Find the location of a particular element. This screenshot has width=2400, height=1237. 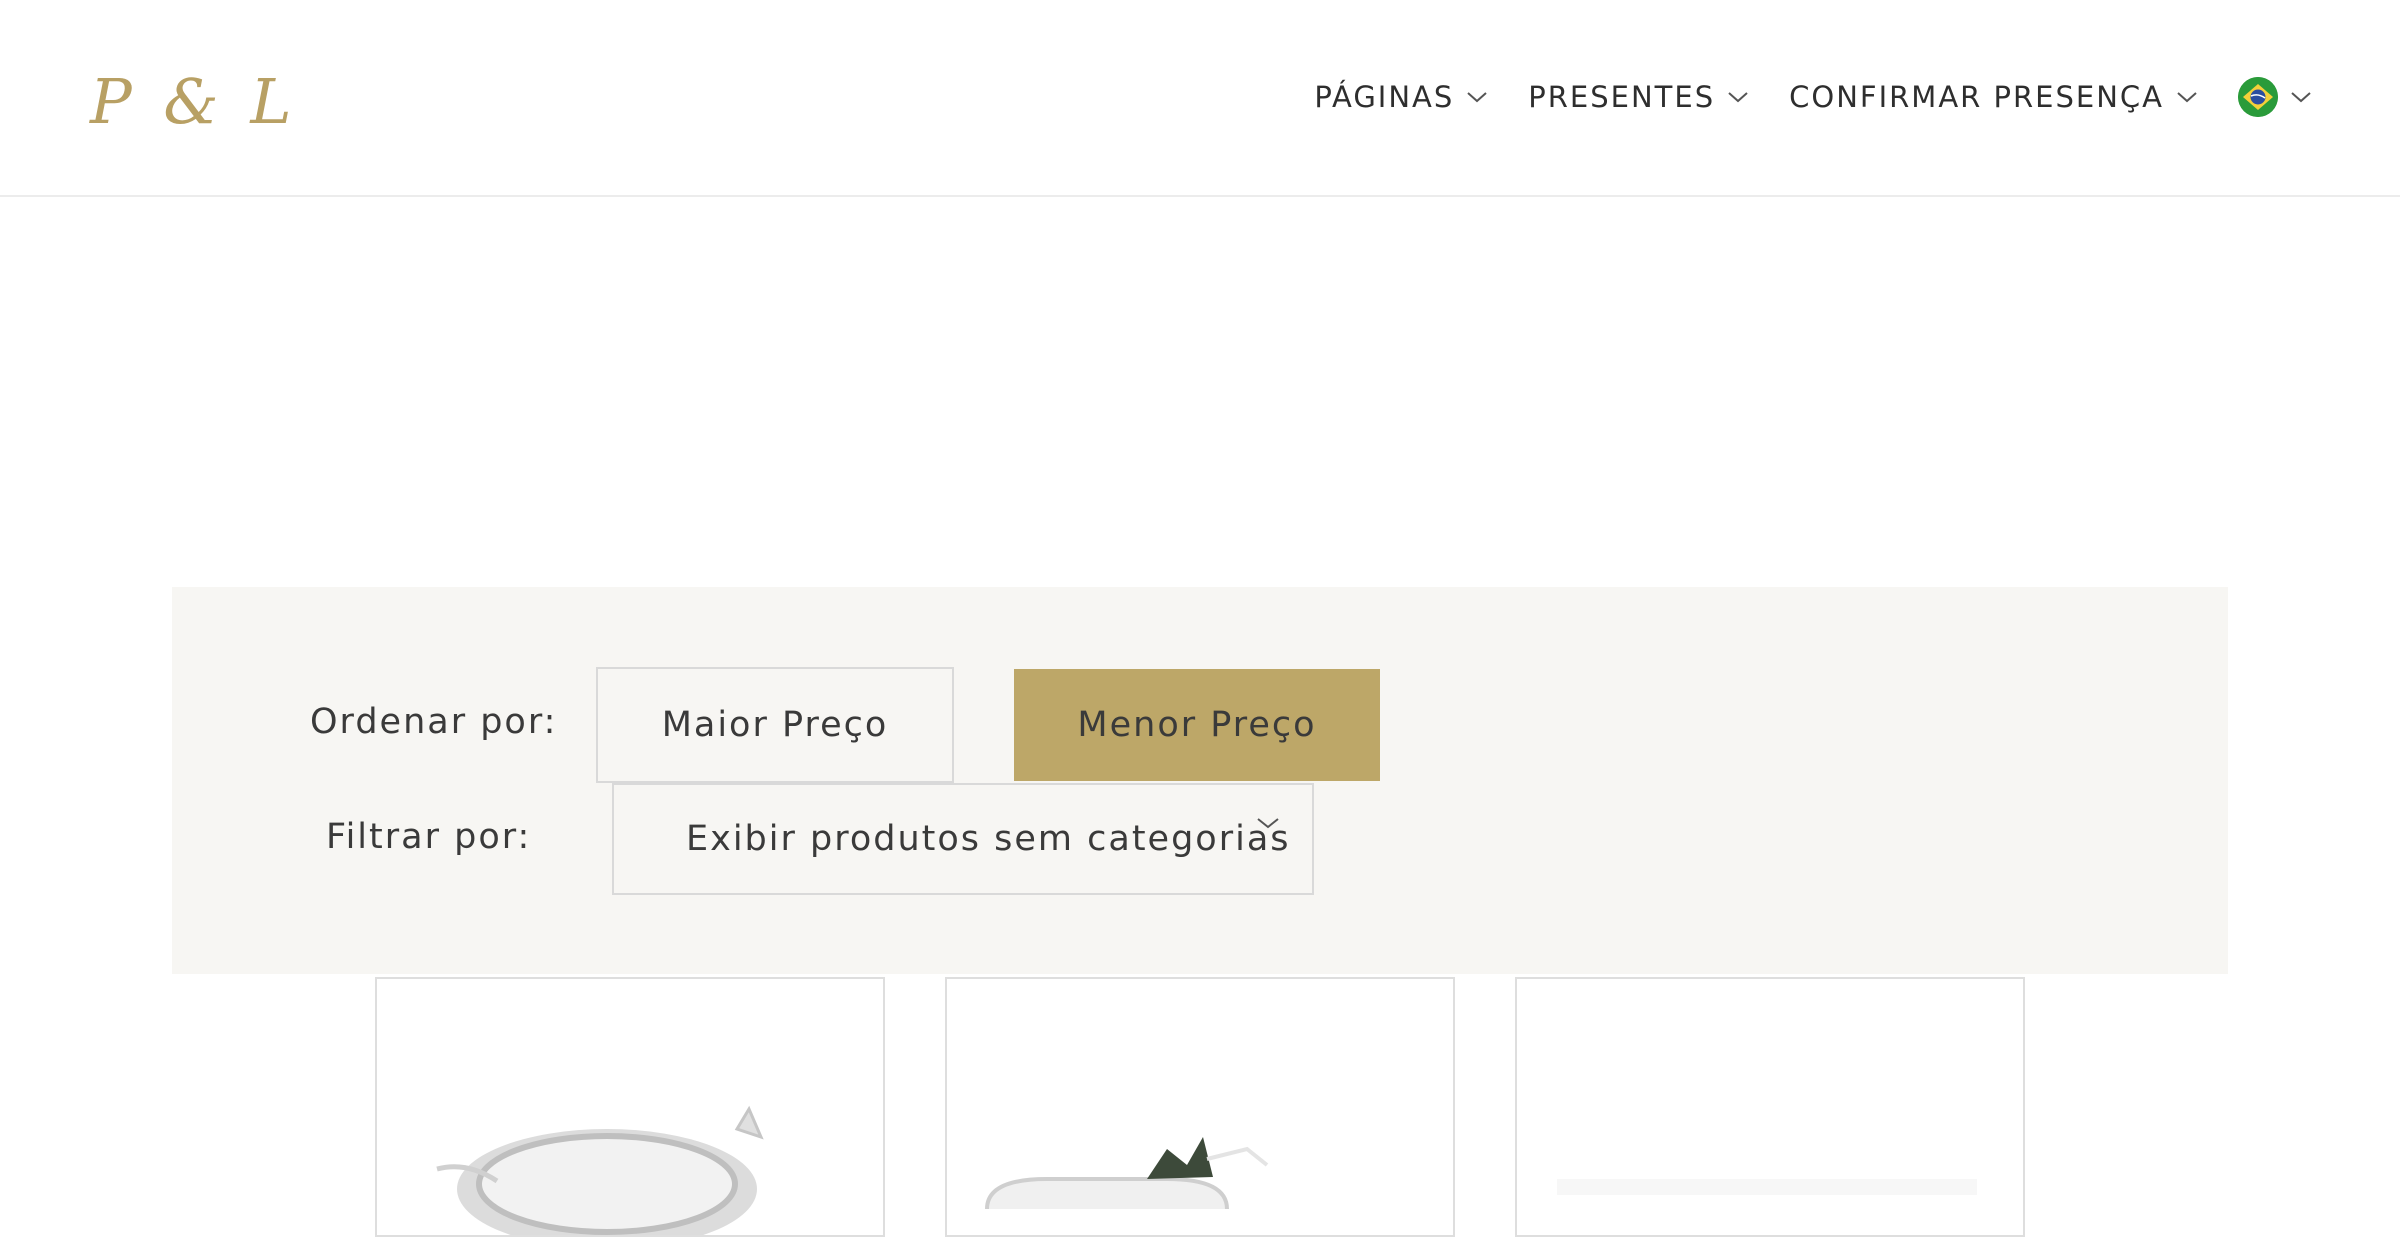

category-filter-value: Exibir produtos sem categorias is located at coordinates (988, 839).